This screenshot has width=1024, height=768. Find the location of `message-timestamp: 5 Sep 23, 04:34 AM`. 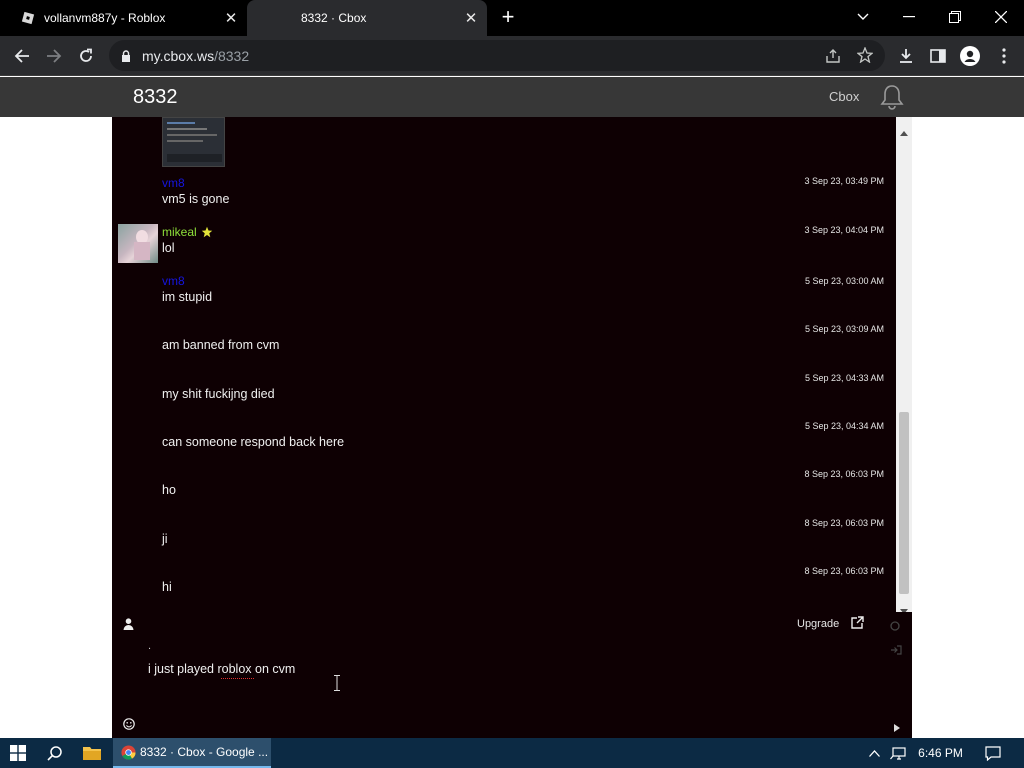

message-timestamp: 5 Sep 23, 04:34 AM is located at coordinates (844, 426).